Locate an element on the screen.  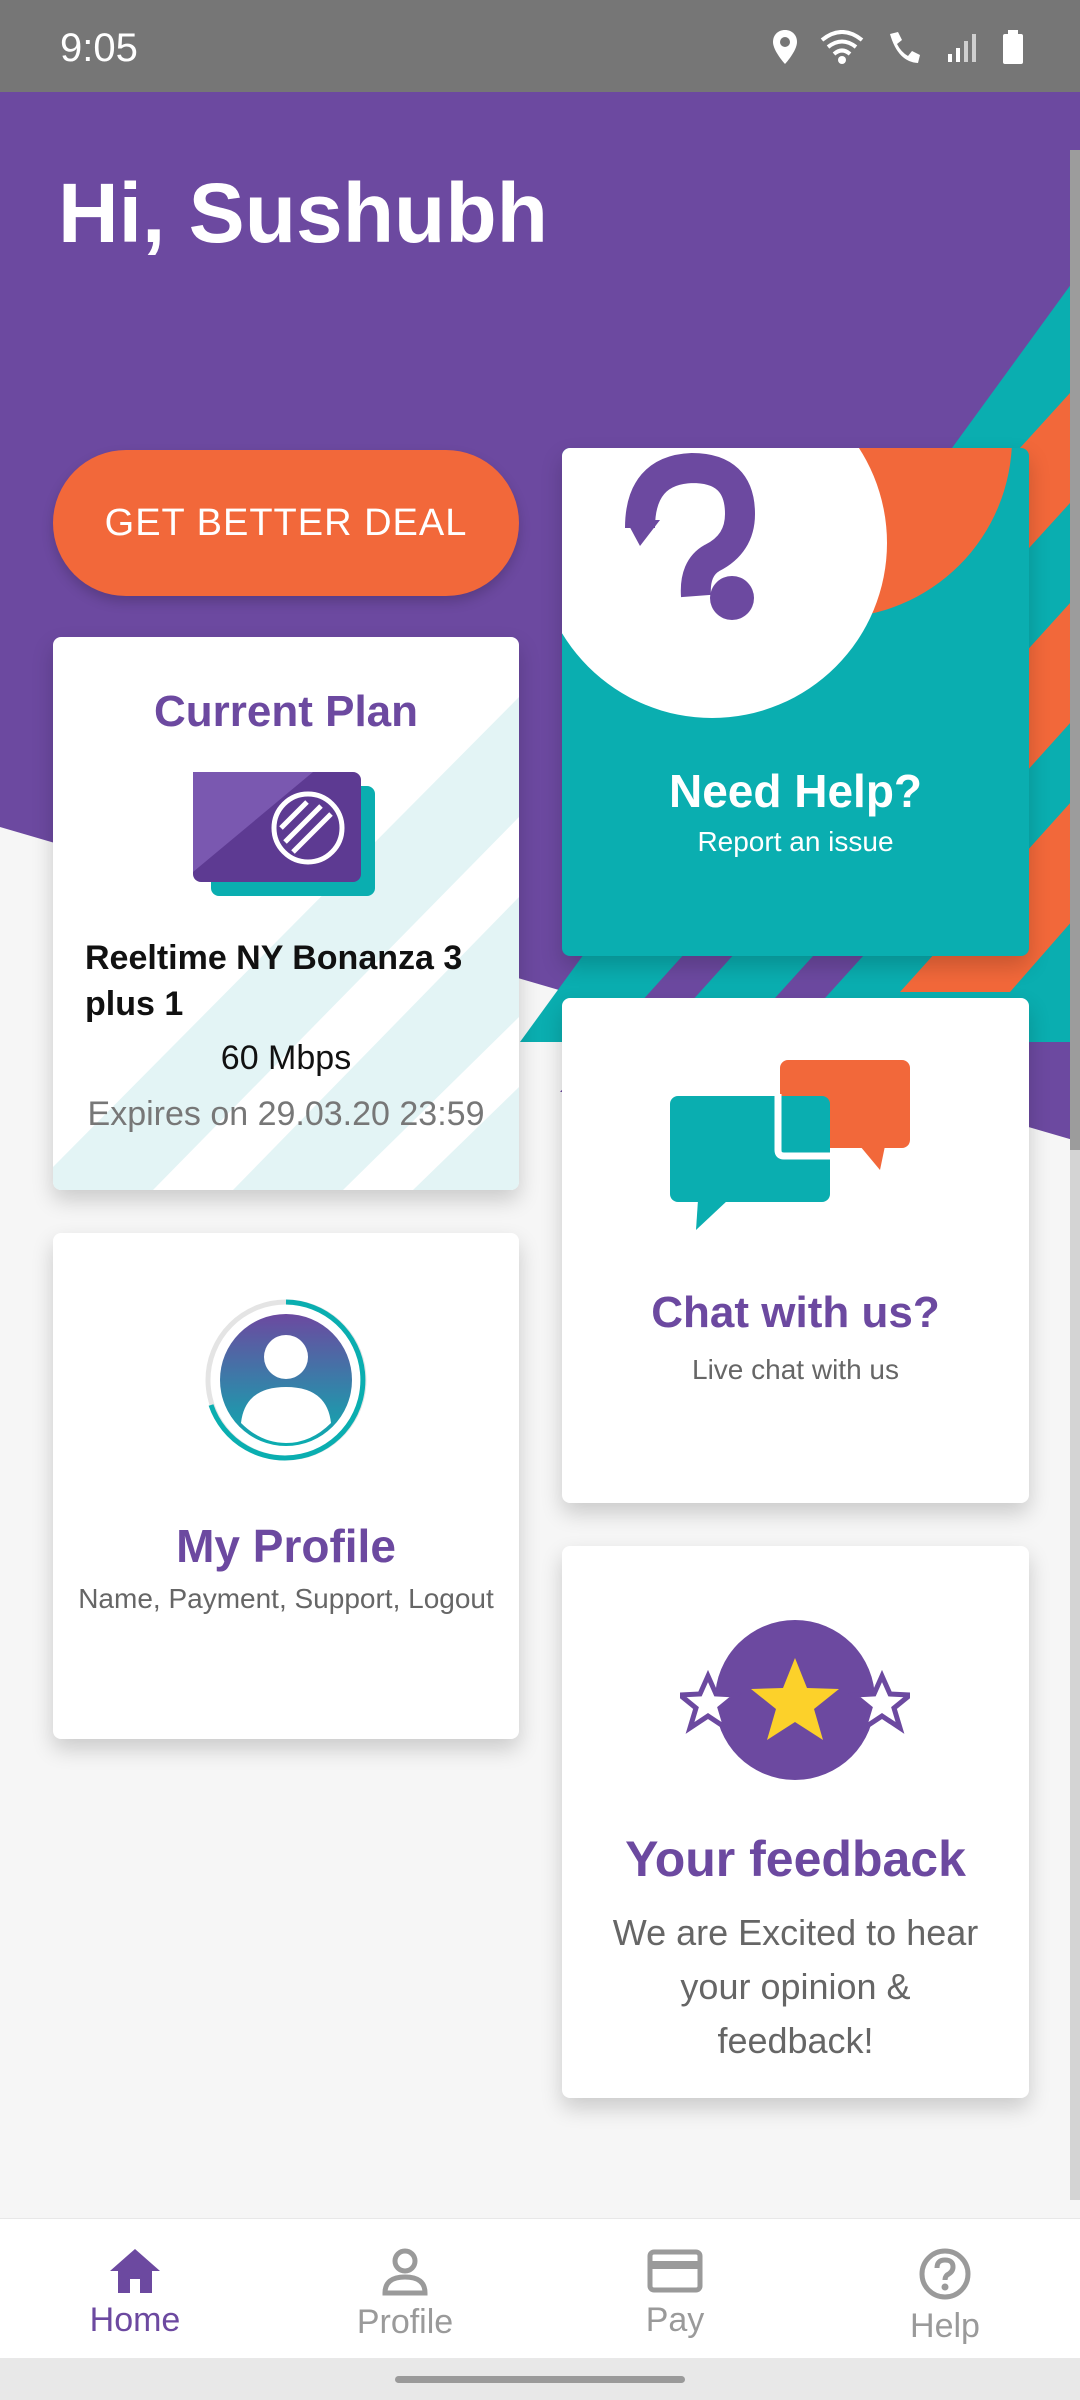
signal-icon is located at coordinates (962, 48).